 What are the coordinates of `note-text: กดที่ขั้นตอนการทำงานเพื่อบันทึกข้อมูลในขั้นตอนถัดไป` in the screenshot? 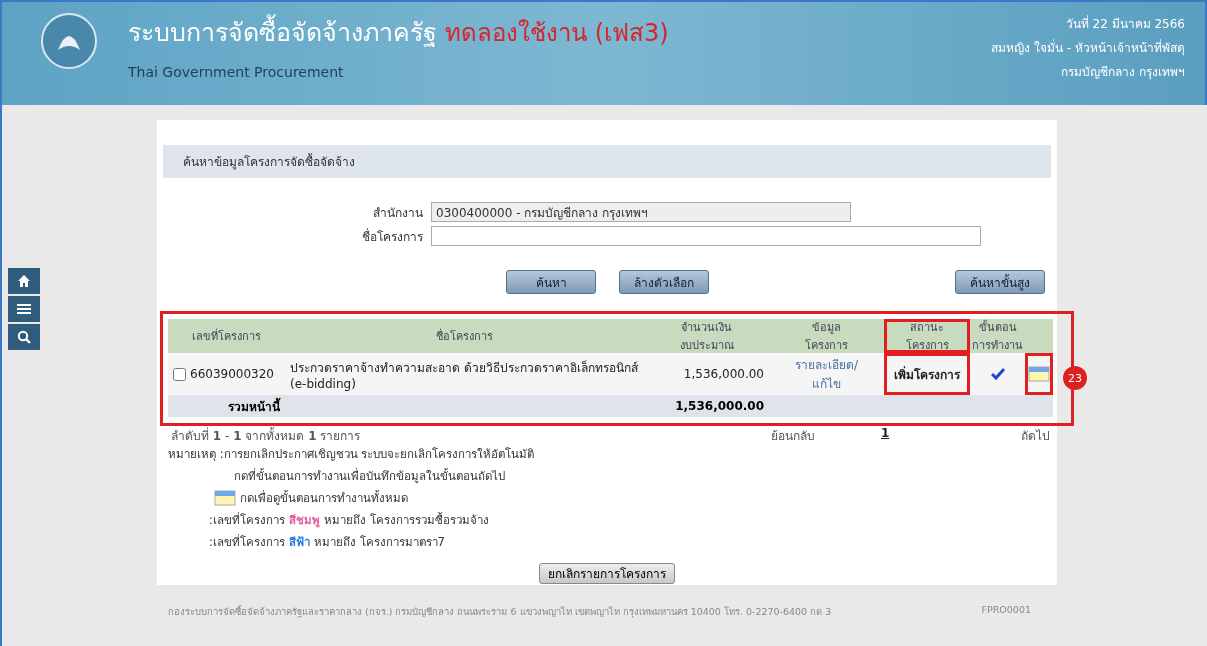 It's located at (369, 476).